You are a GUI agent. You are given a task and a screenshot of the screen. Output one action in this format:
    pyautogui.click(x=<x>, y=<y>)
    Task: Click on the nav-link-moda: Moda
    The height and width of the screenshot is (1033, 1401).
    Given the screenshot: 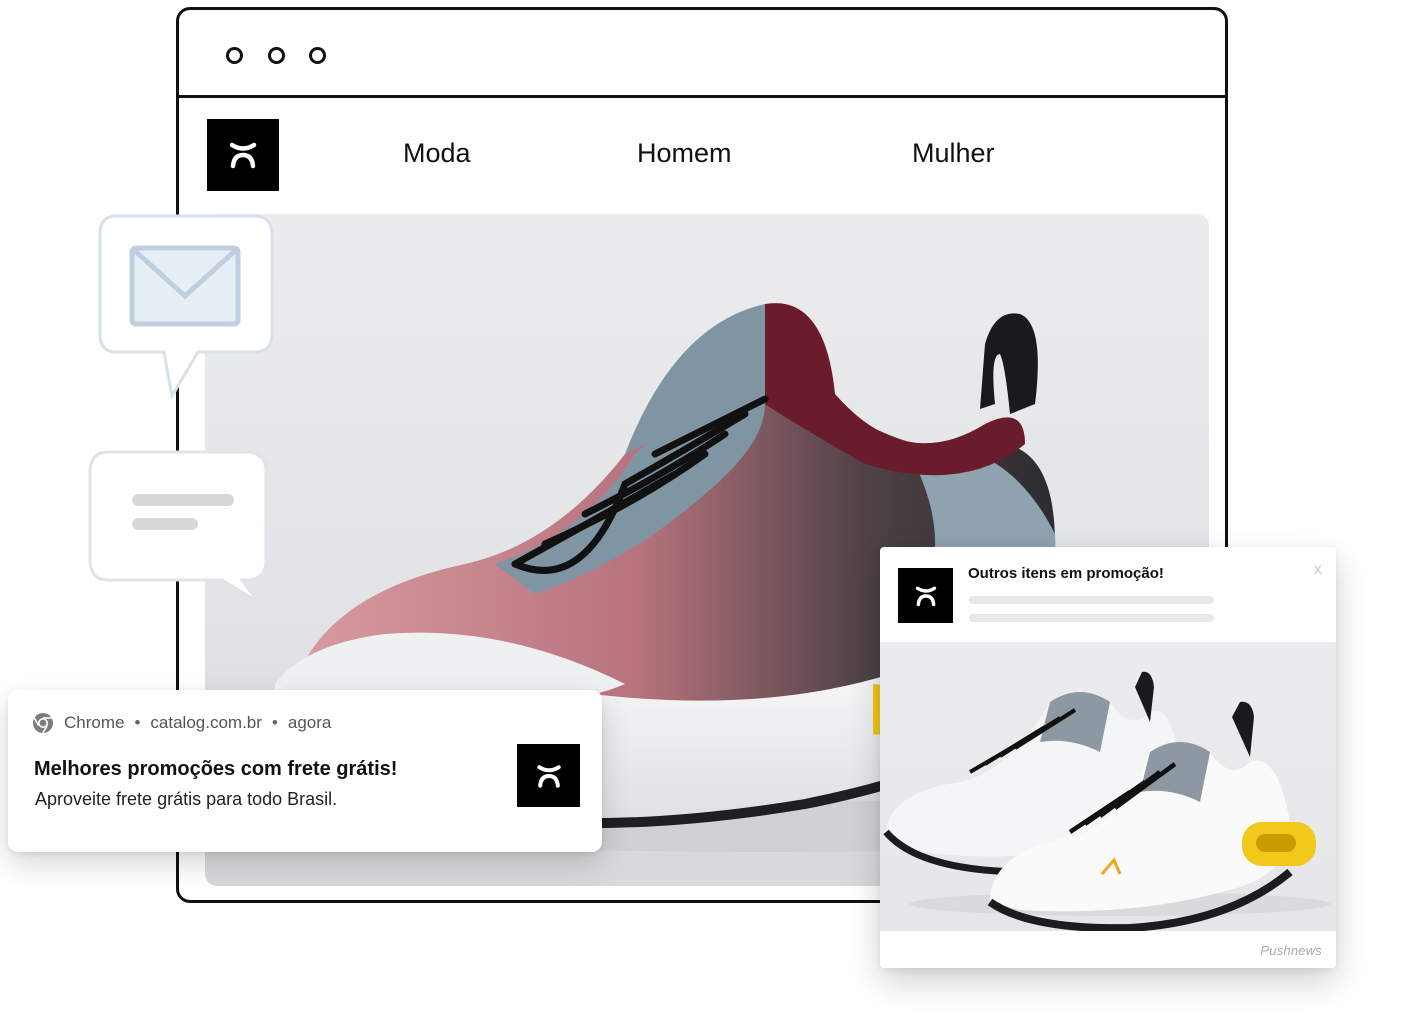 What is the action you would take?
    pyautogui.click(x=437, y=153)
    